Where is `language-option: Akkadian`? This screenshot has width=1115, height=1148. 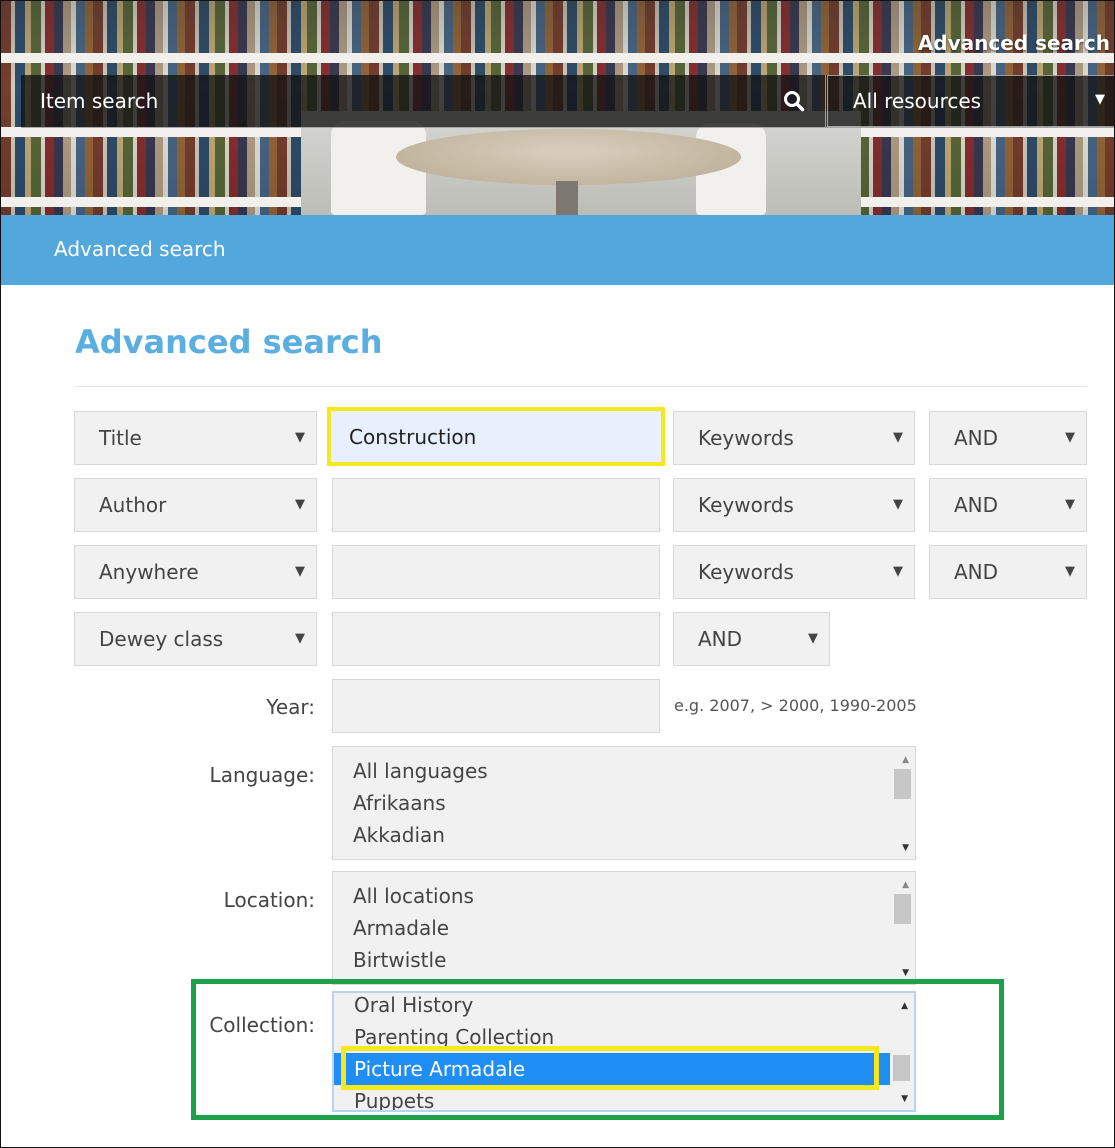
language-option: Akkadian is located at coordinates (613, 835).